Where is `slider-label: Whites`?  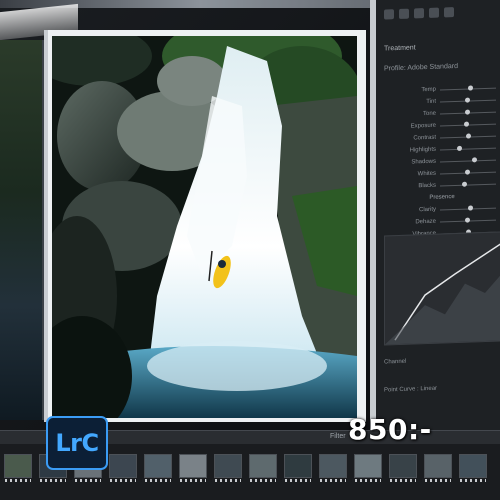
slider-label: Whites is located at coordinates (426, 174).